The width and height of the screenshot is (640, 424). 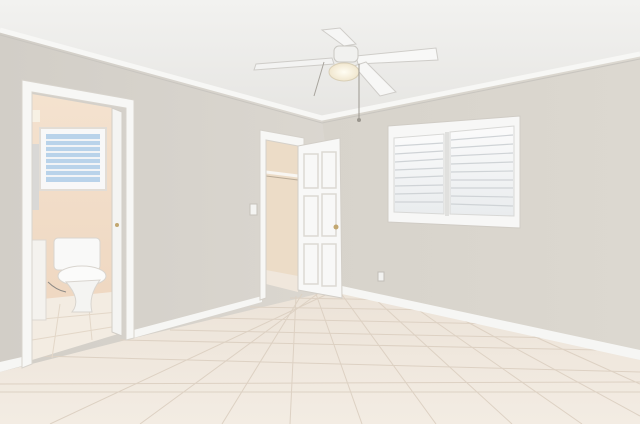 I want to click on ceiling-light, so click(x=344, y=72).